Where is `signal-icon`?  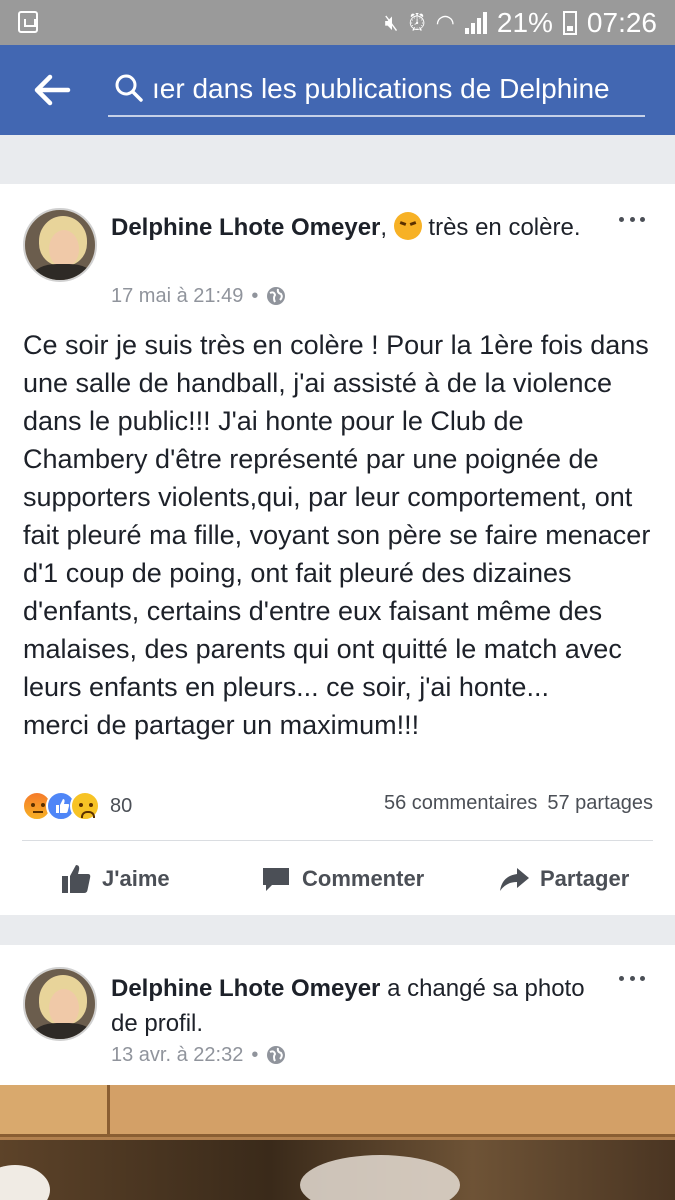 signal-icon is located at coordinates (475, 23).